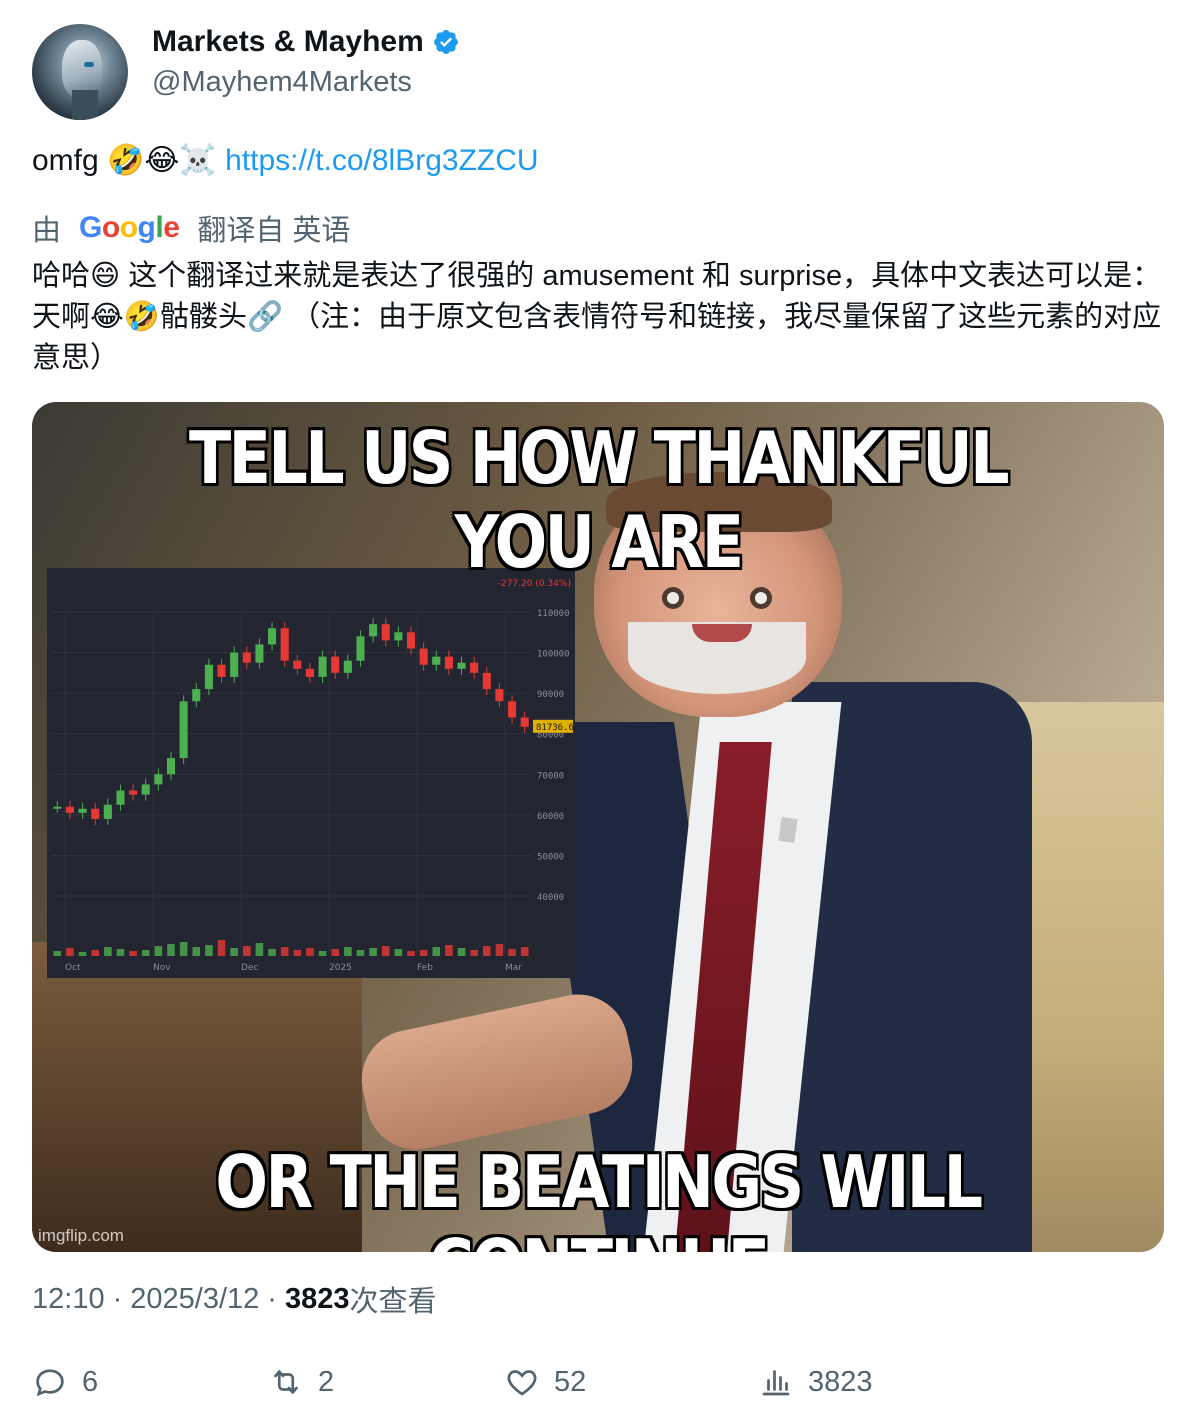 This screenshot has width=1196, height=1428. What do you see at coordinates (550, 898) in the screenshot?
I see `y-tick-label: 40000` at bounding box center [550, 898].